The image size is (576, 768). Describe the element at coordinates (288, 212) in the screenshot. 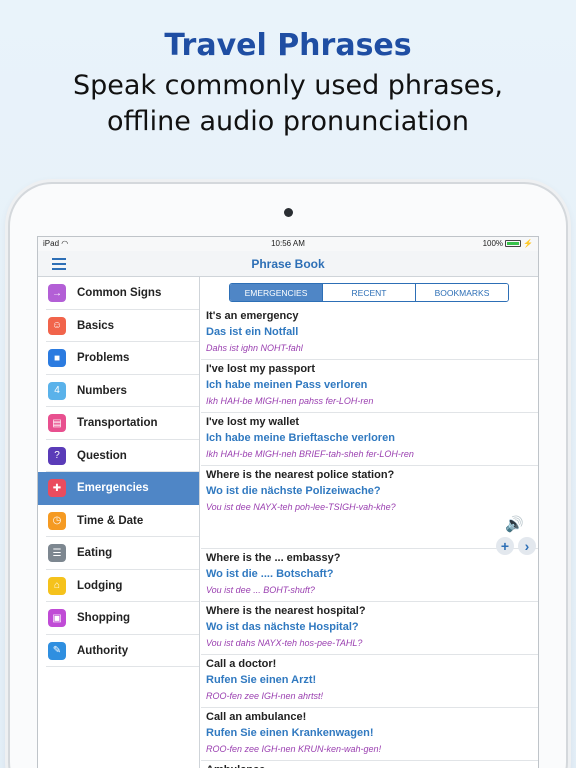

I see `camera-icon` at that location.